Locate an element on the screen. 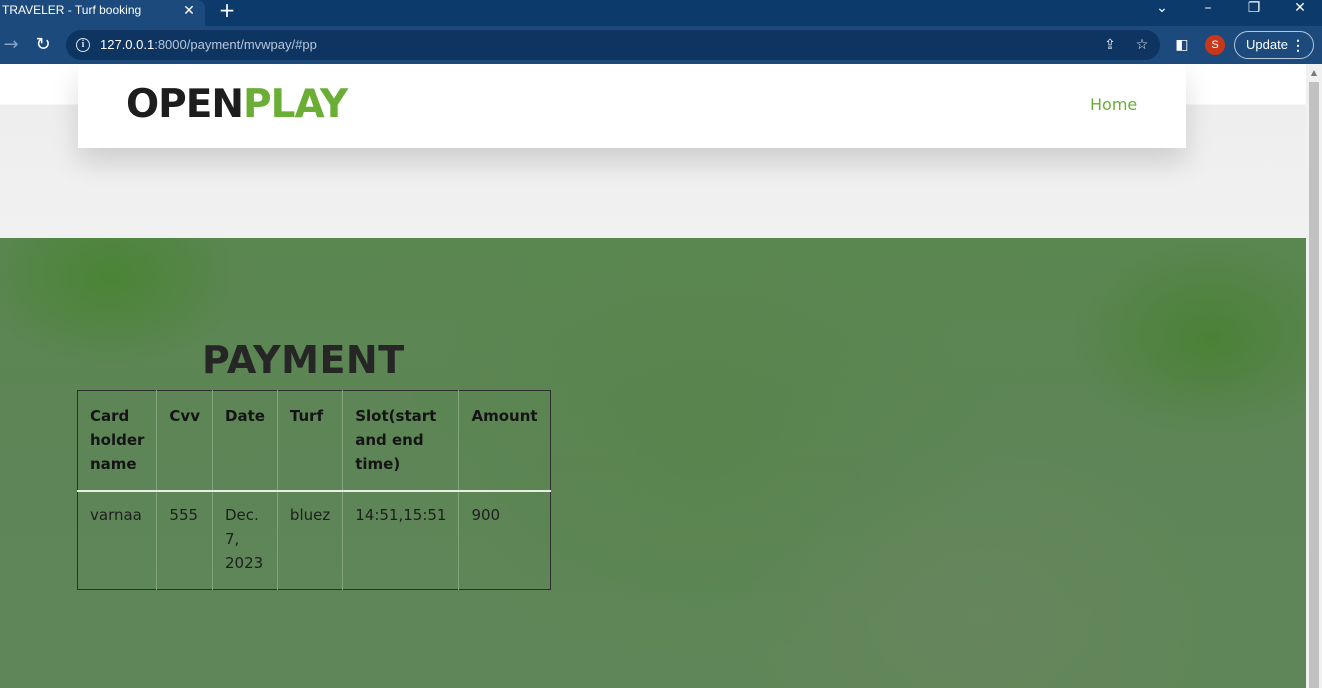 Image resolution: width=1322 pixels, height=688 pixels. url-path: :8000/payment/mvwpay/#pp is located at coordinates (235, 44).